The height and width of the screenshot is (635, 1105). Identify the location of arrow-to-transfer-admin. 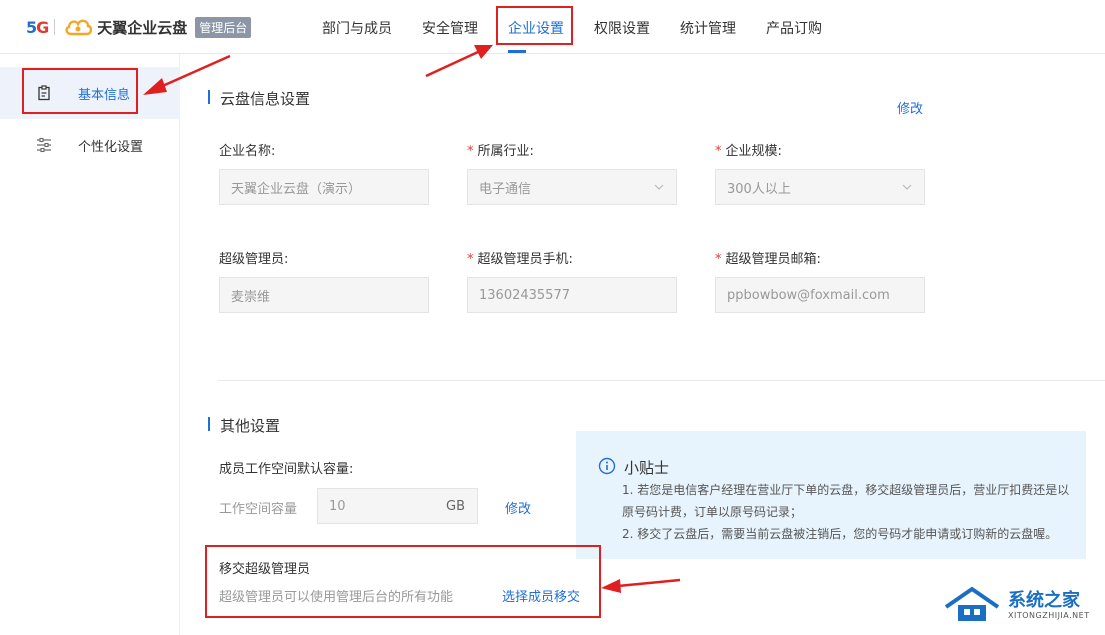
(649, 583).